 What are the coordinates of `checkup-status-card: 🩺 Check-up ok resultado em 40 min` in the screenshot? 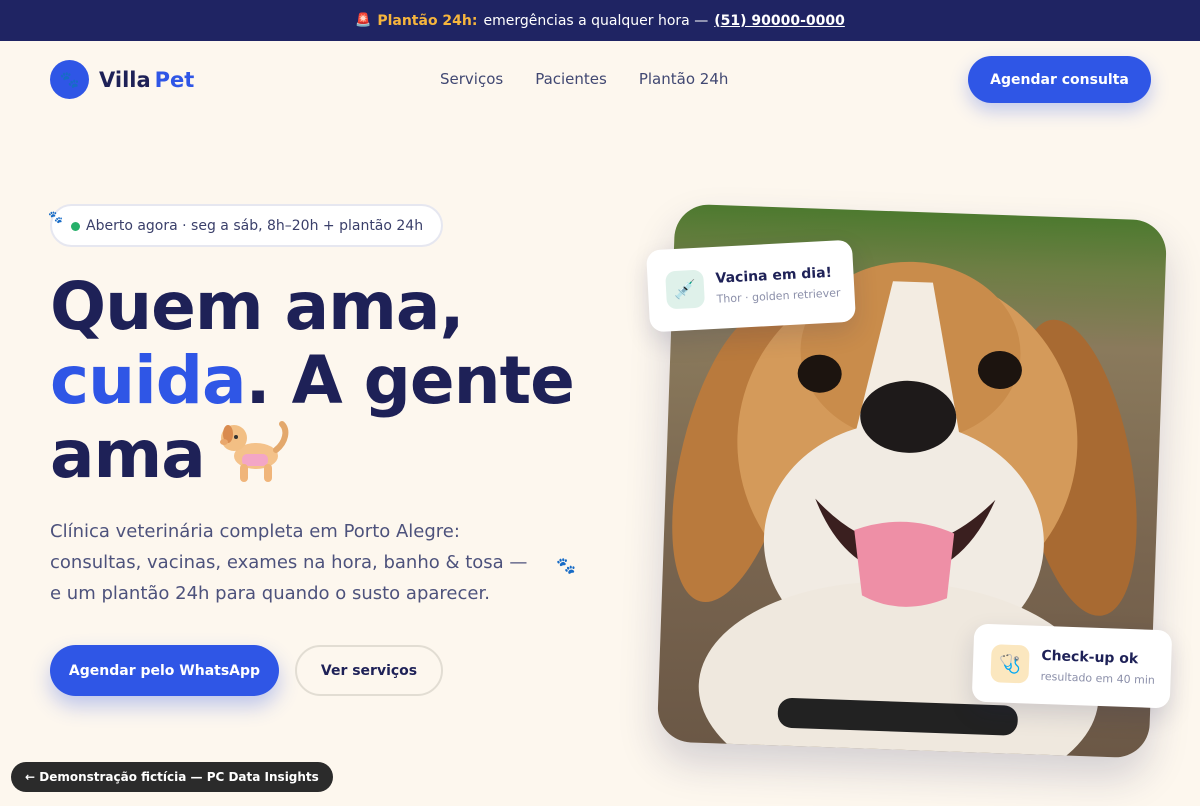 It's located at (1072, 666).